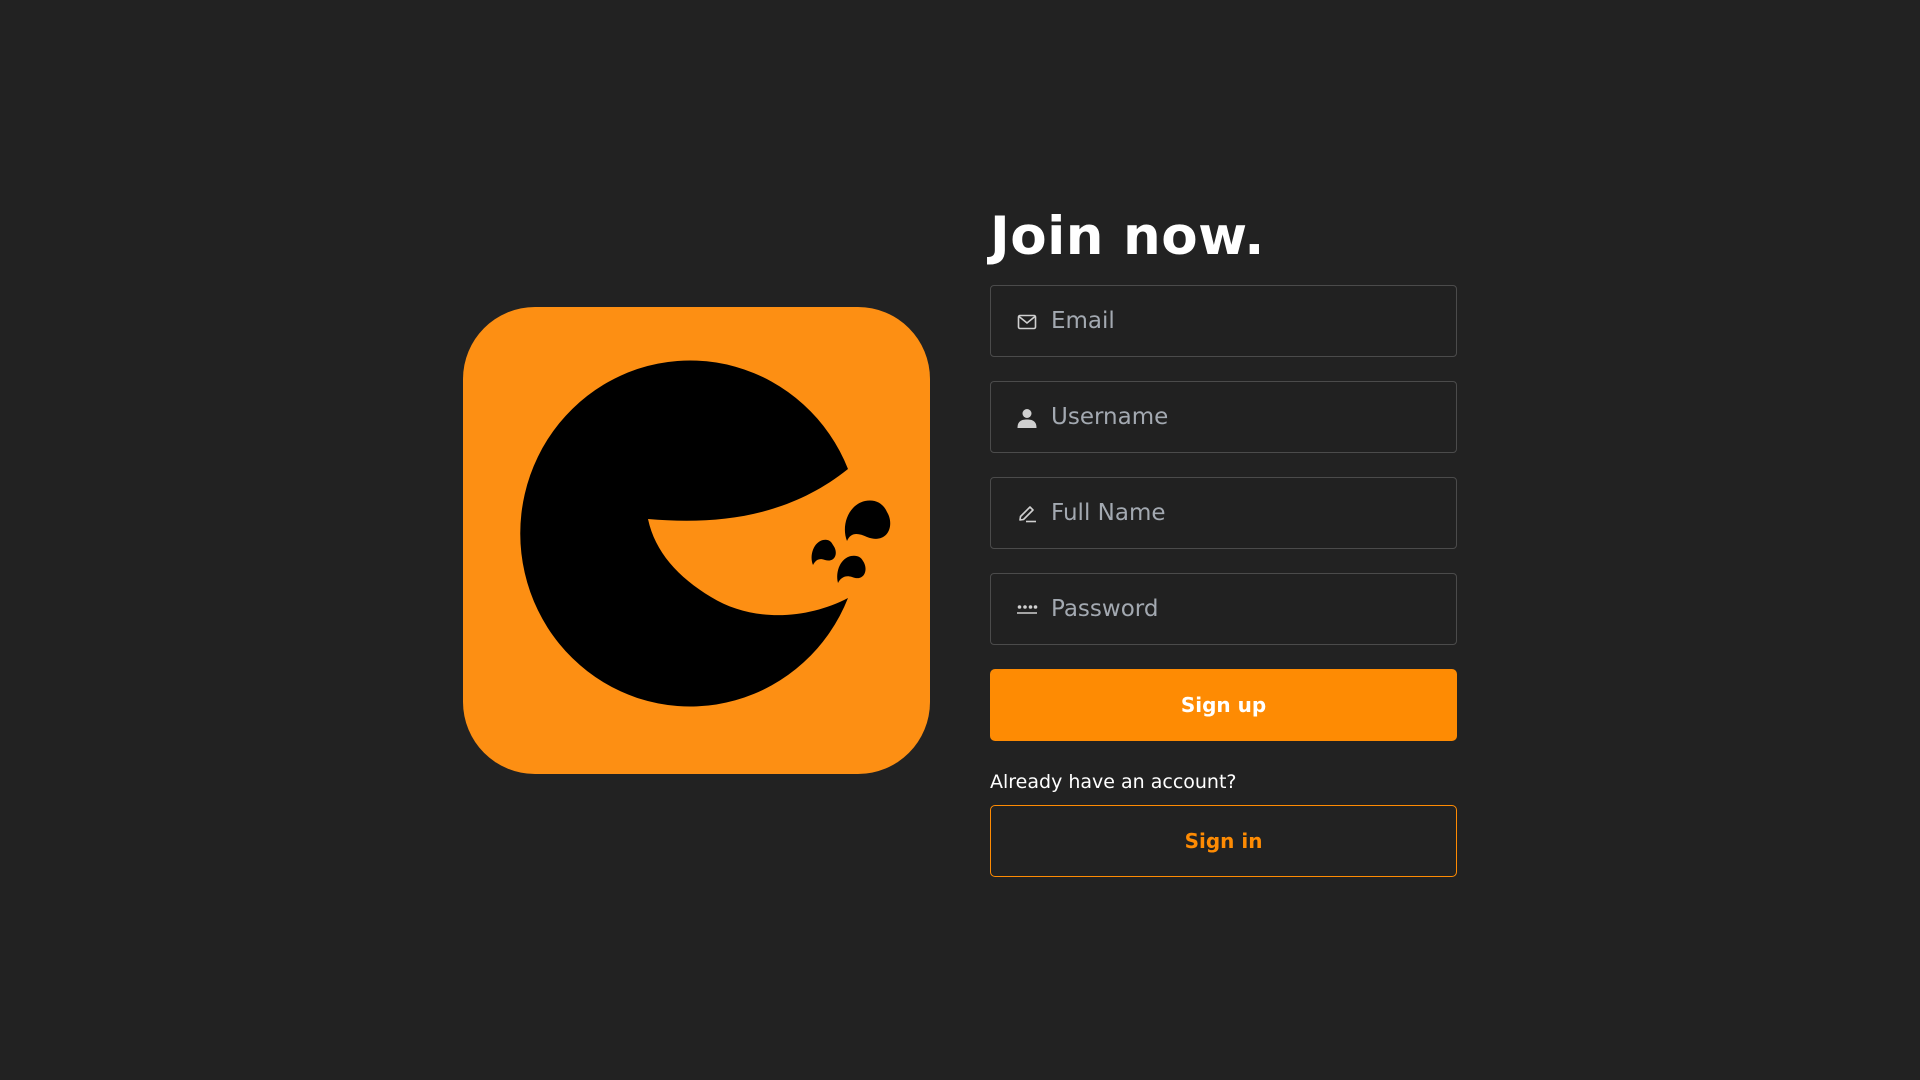 This screenshot has width=1920, height=1080. Describe the element at coordinates (1246, 417) in the screenshot. I see `username-input` at that location.